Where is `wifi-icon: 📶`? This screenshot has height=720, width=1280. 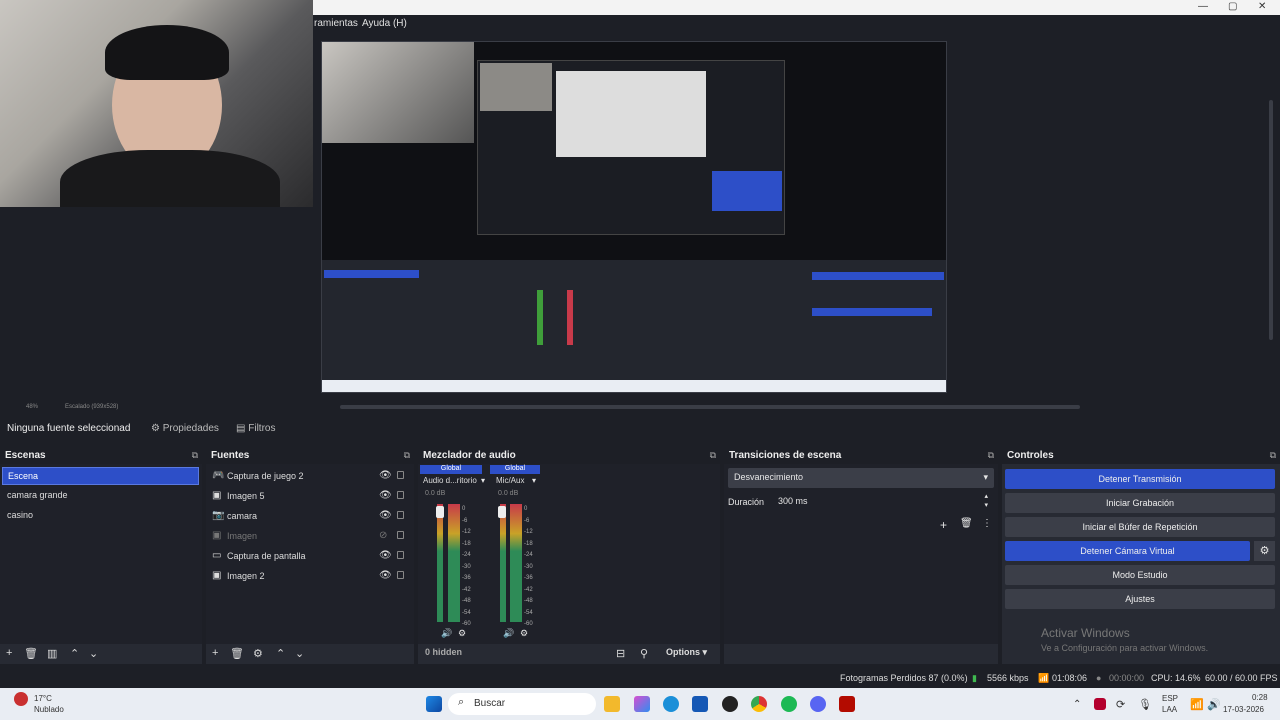 wifi-icon: 📶 is located at coordinates (1197, 704).